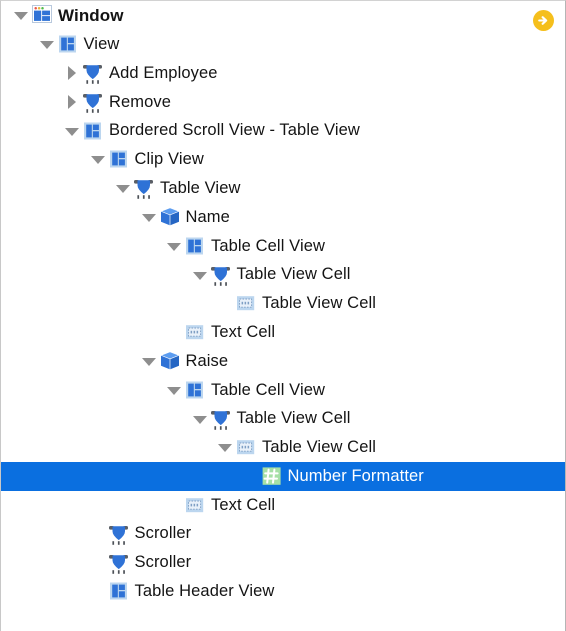  Describe the element at coordinates (204, 591) in the screenshot. I see `outline-row-label: Table Header View` at that location.